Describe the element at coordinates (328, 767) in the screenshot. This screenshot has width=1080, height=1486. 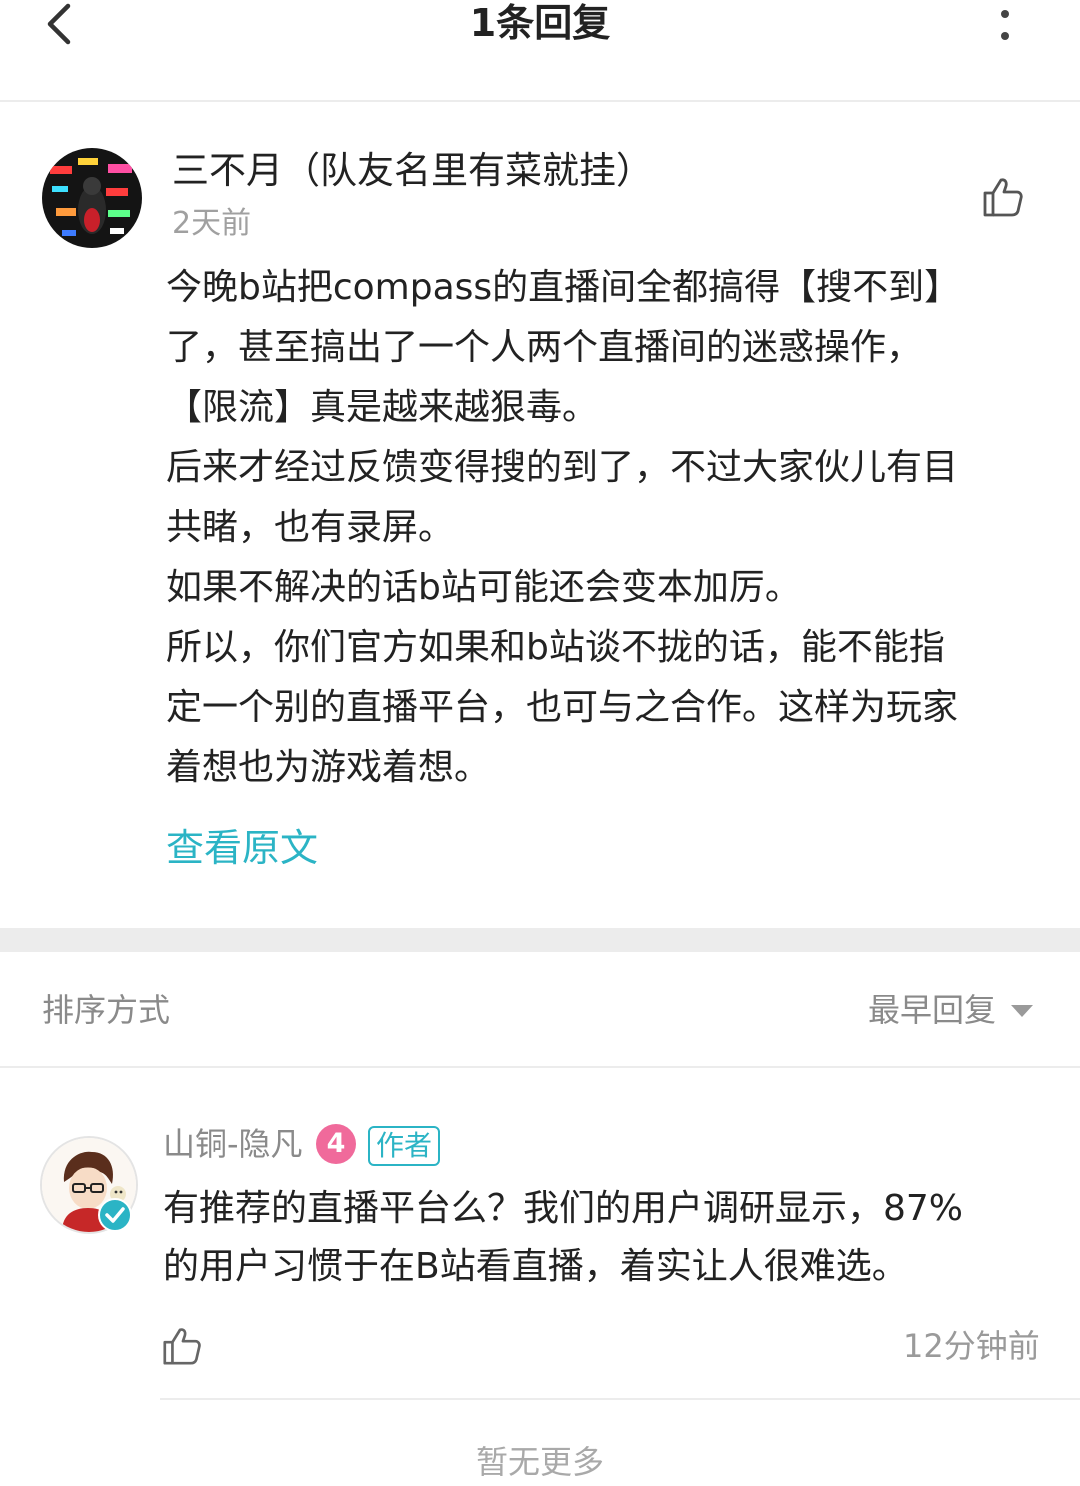
I see `post-content-line: 着想也为游戏着想。` at that location.